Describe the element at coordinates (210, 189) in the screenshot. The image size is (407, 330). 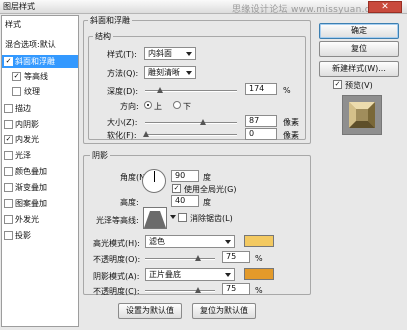
I see `global-light-label: 使用全局光(G)` at that location.